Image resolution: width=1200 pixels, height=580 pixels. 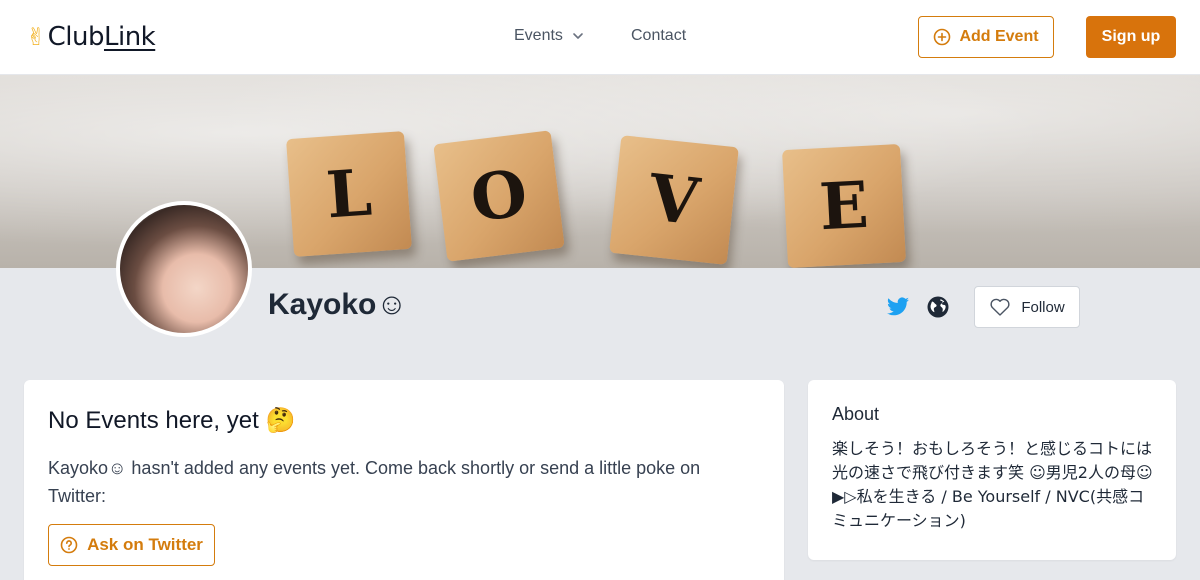 I want to click on nav-events-label: Events, so click(x=538, y=35).